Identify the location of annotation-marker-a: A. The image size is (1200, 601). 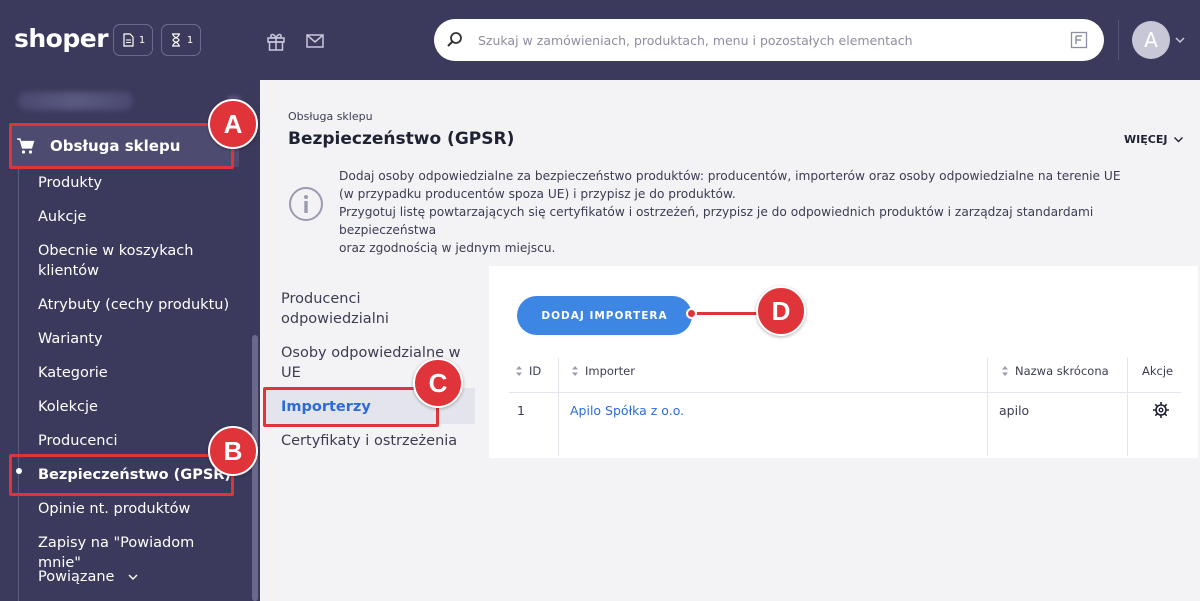
(233, 124).